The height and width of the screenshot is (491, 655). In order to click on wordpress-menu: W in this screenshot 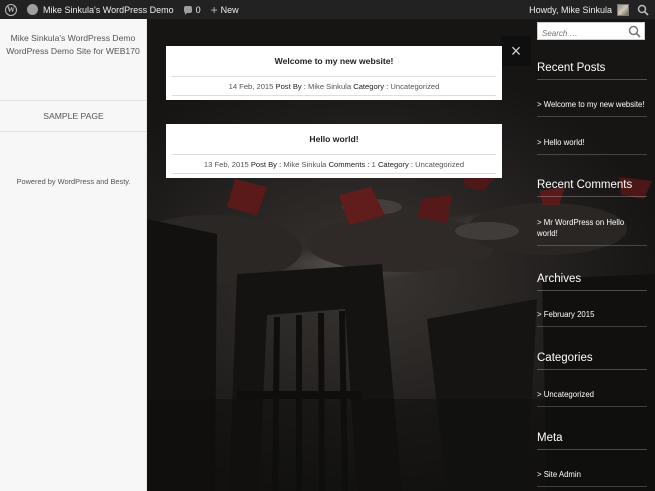, I will do `click(11, 9)`.